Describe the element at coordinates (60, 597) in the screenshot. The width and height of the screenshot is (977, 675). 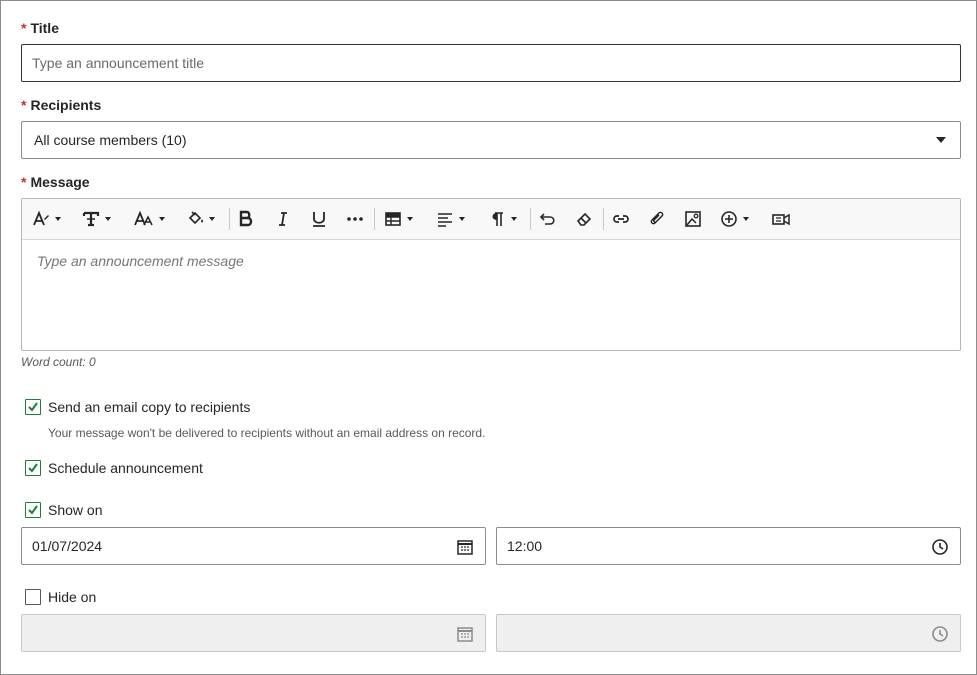
I see `hide-on-checkbox: Hide on` at that location.